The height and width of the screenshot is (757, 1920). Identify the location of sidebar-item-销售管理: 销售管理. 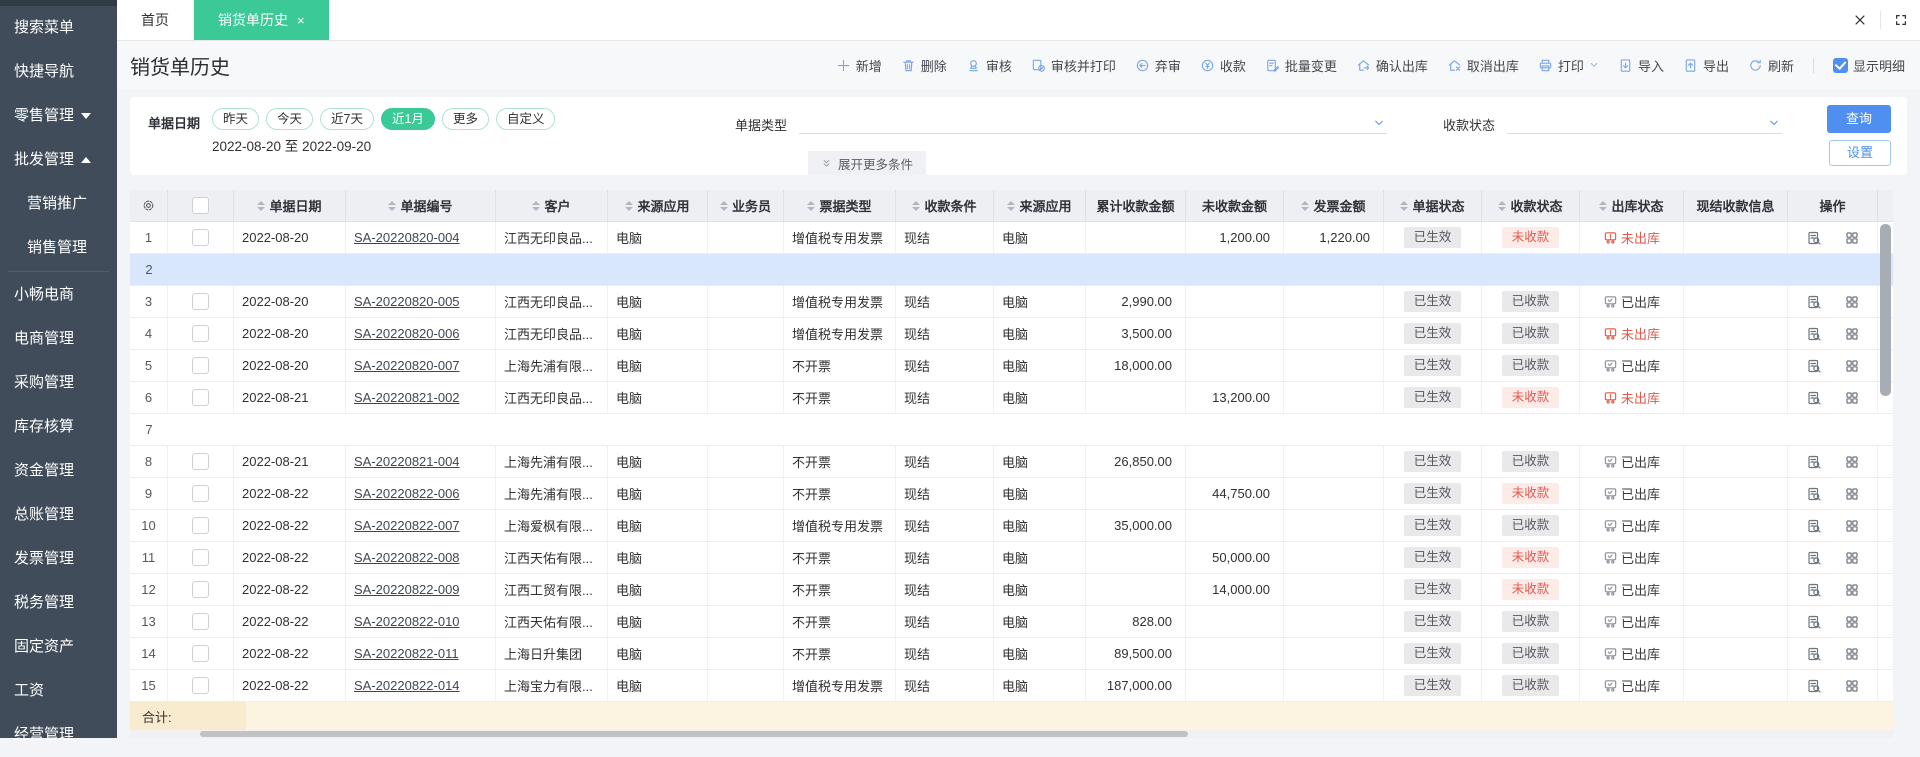
(58, 248).